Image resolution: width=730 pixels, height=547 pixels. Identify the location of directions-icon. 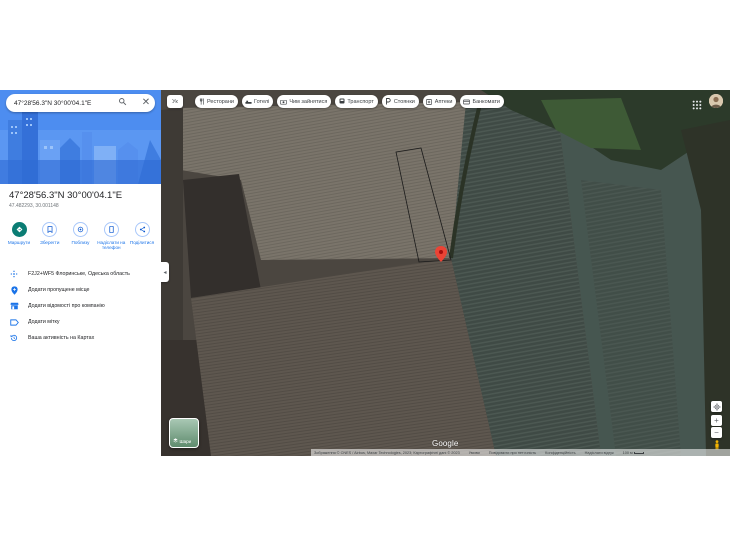
(19, 229).